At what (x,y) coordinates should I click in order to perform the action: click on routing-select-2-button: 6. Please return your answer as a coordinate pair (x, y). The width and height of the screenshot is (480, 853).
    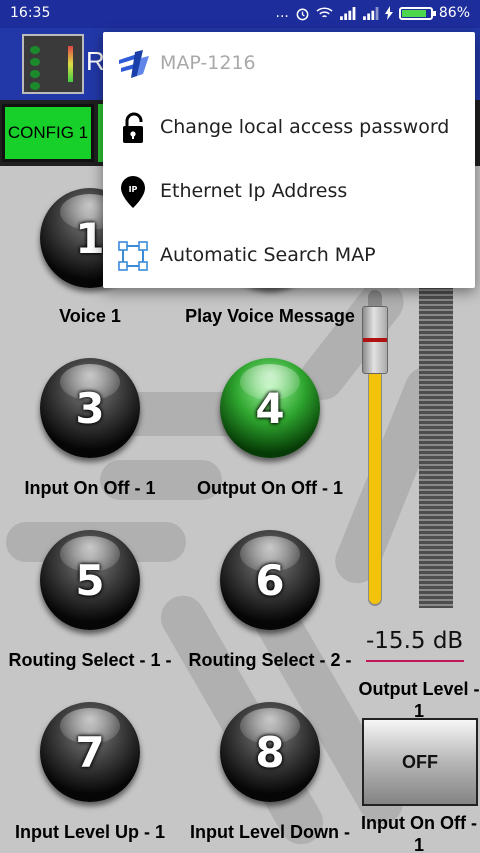
    Looking at the image, I should click on (270, 580).